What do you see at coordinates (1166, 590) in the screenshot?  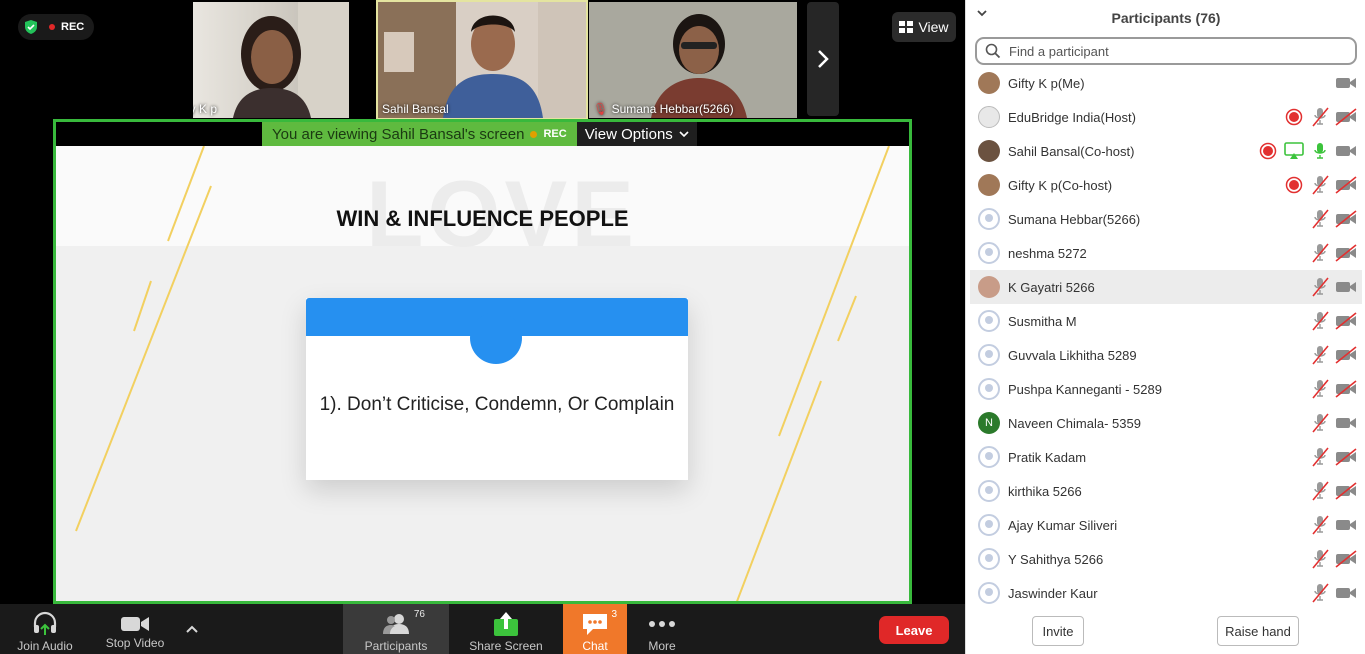 I see `participant-row: Jaswinder Kaur` at bounding box center [1166, 590].